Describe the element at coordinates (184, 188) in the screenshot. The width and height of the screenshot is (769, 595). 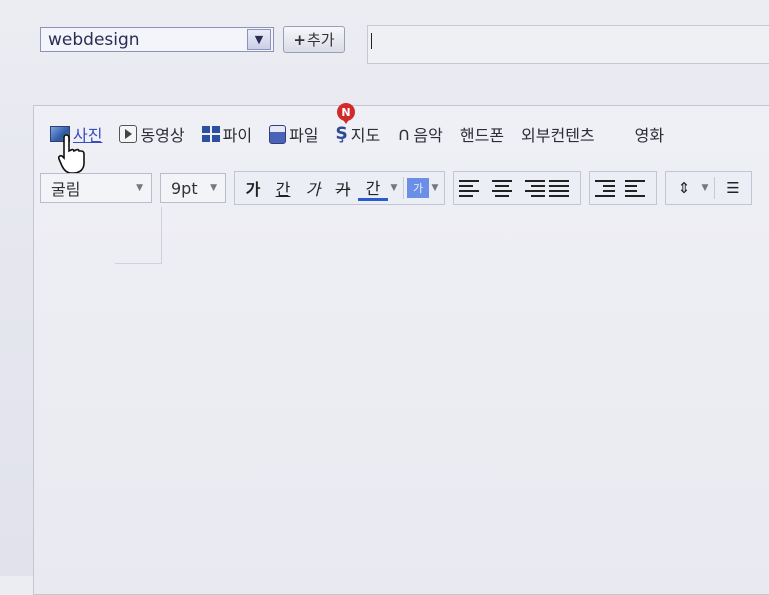
I see `font-size-value: 9pt` at that location.